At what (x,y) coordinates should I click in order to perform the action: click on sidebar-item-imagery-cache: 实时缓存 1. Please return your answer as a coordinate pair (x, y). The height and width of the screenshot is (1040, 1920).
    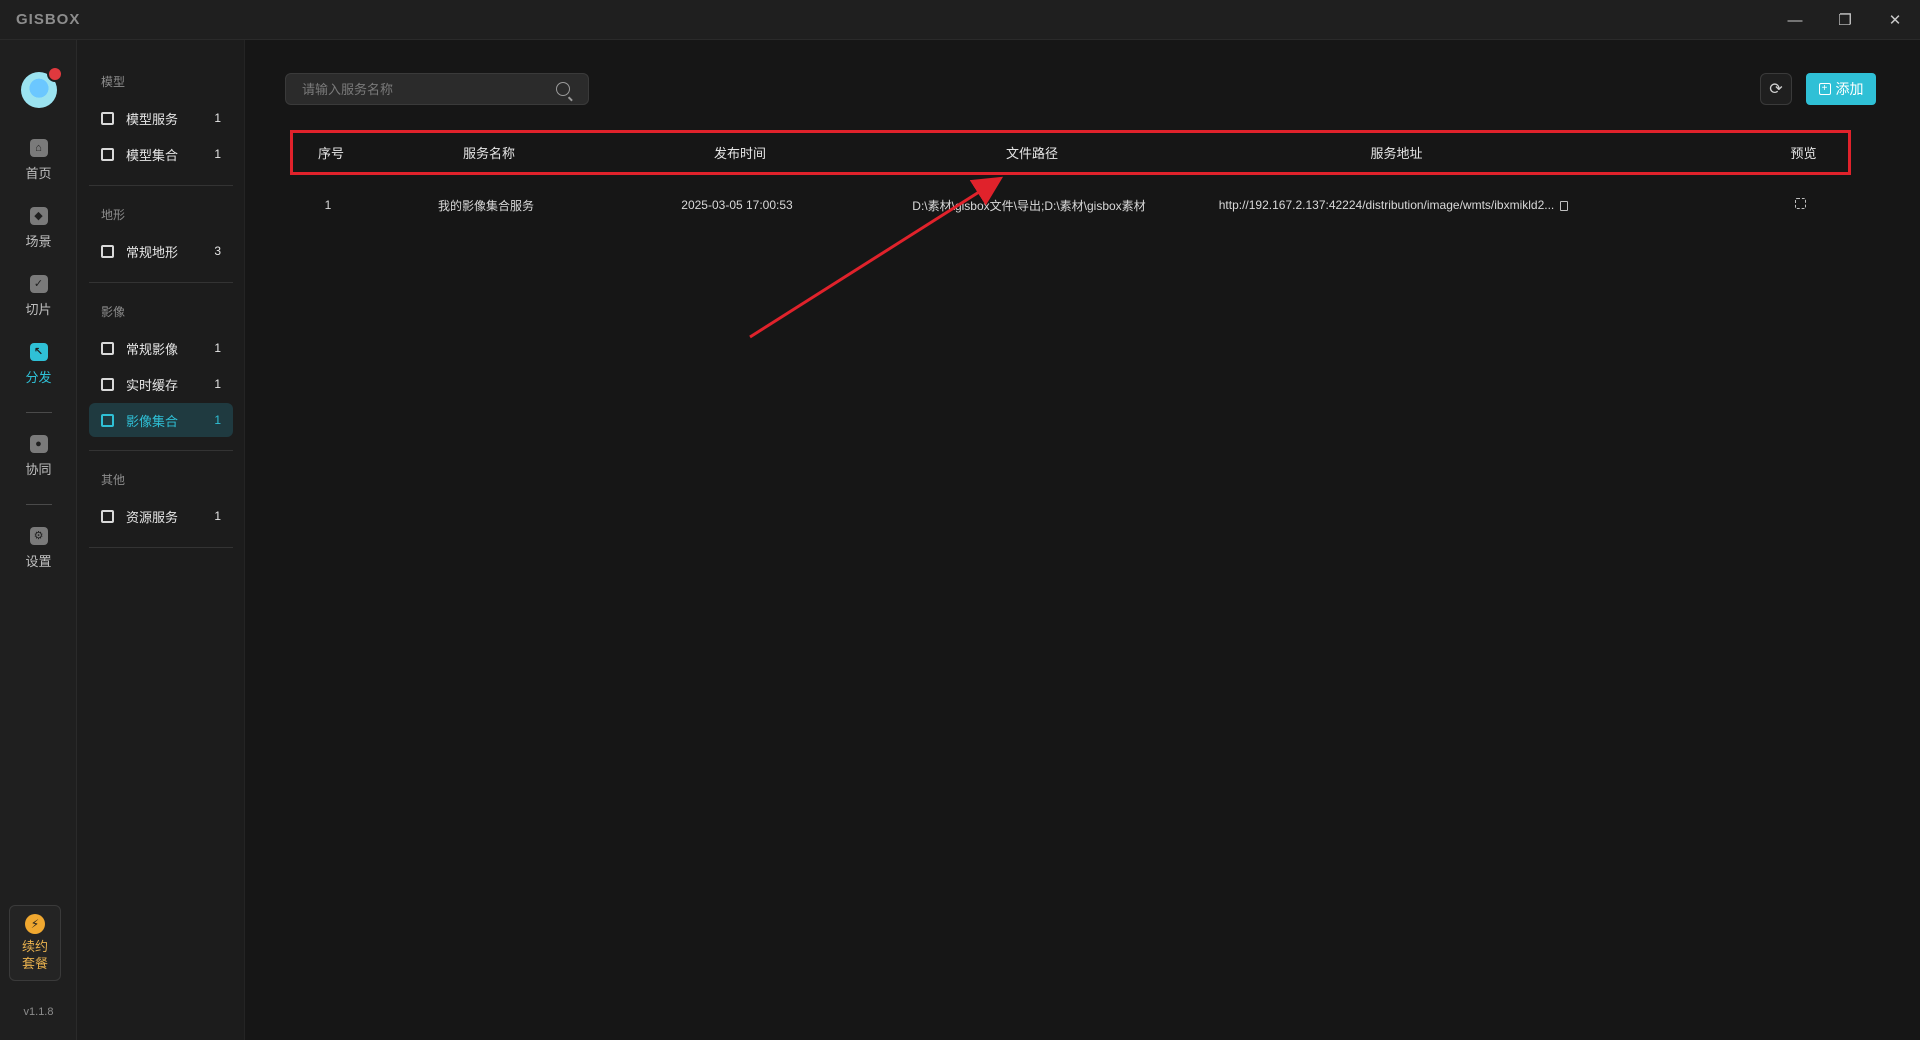
    Looking at the image, I should click on (161, 384).